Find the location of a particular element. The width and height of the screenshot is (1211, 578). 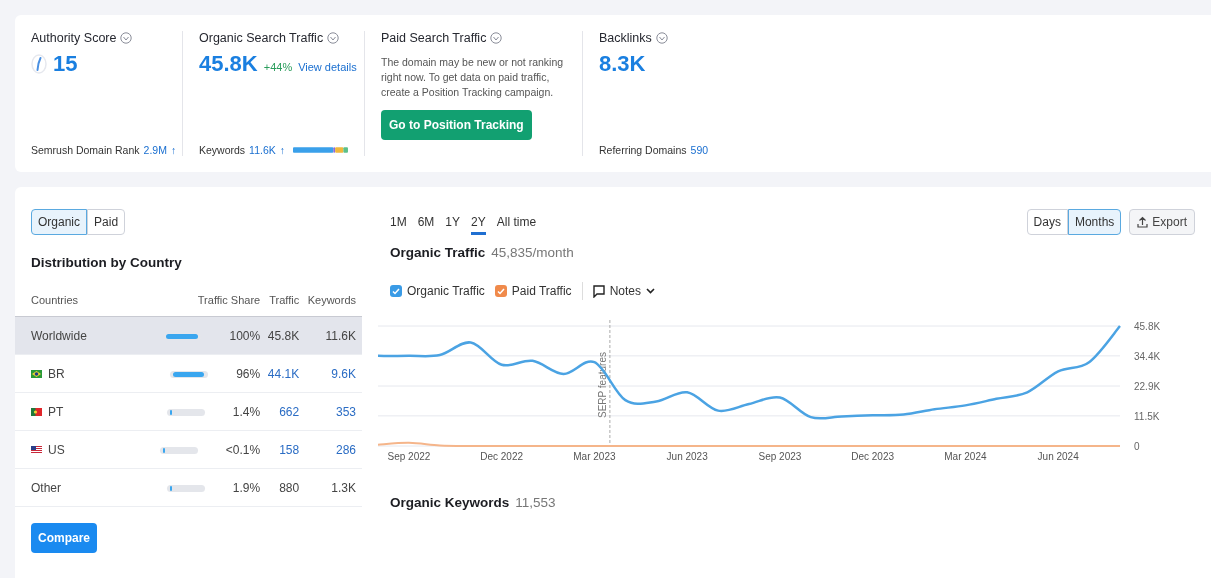

column-header: Countries is located at coordinates (85, 300).